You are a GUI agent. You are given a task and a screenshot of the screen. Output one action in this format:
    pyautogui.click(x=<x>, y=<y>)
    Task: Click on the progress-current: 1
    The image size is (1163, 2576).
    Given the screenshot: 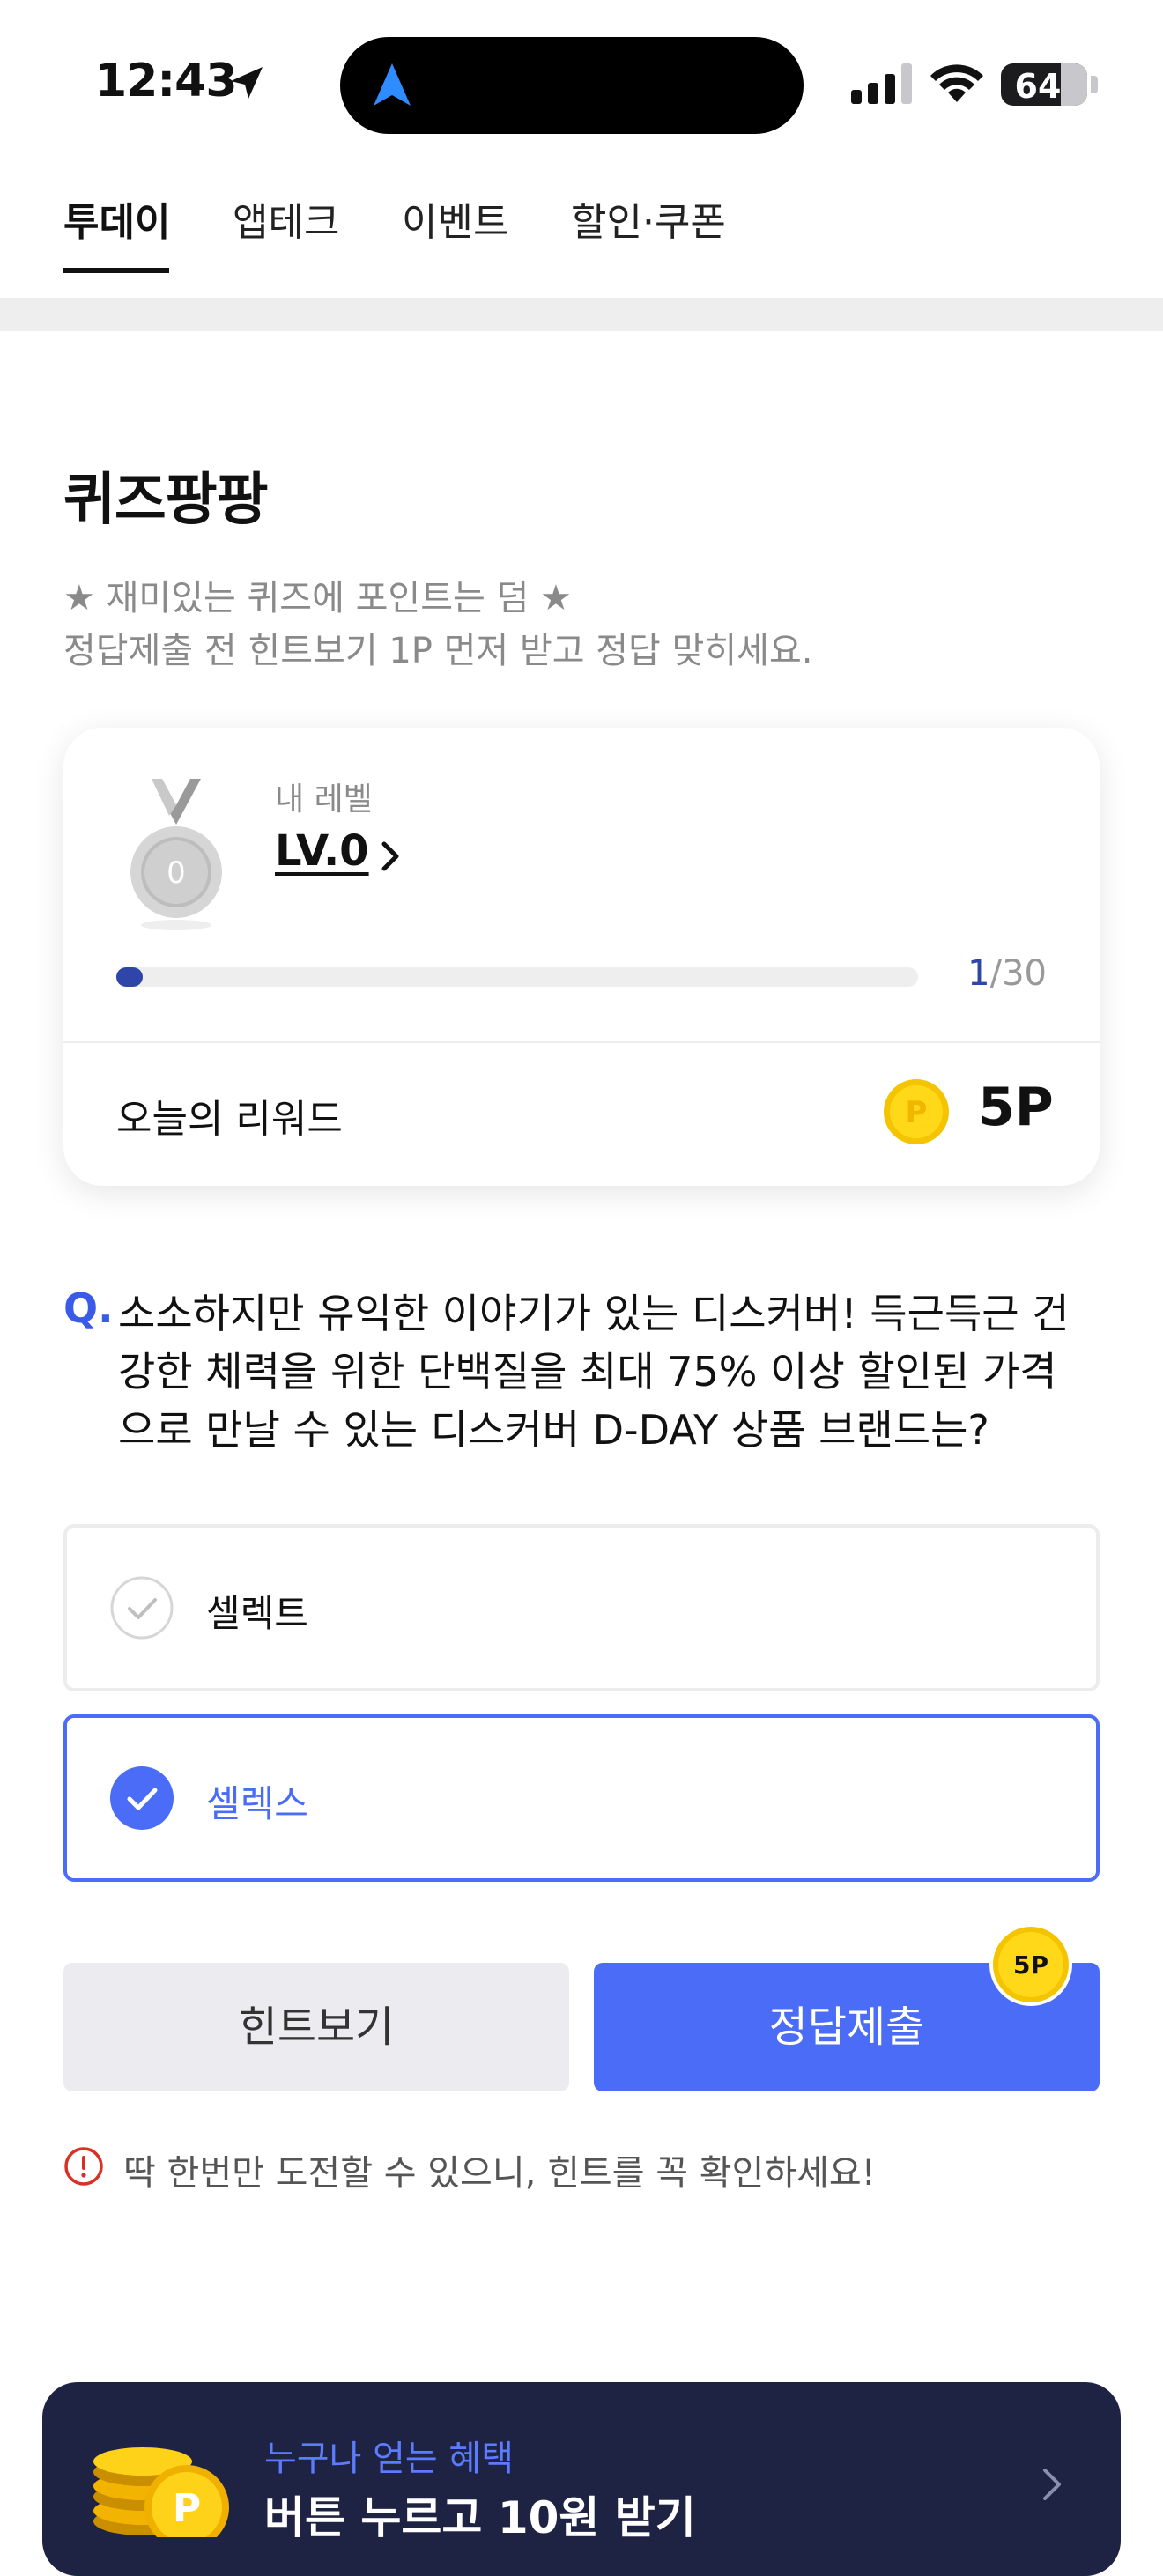 What is the action you would take?
    pyautogui.click(x=978, y=974)
    